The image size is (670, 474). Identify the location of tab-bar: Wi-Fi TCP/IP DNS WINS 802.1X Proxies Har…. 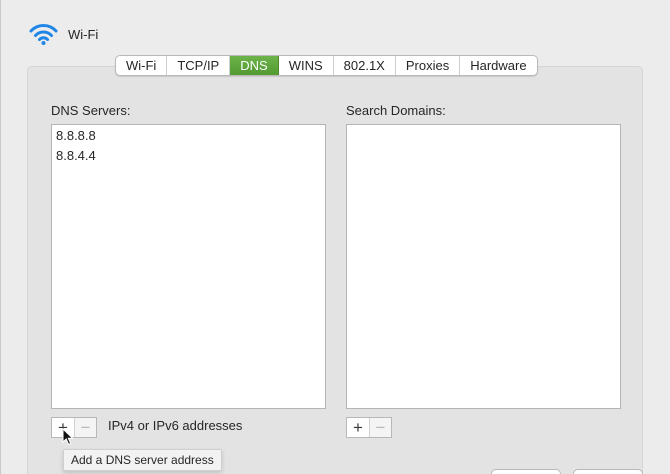
(326, 65).